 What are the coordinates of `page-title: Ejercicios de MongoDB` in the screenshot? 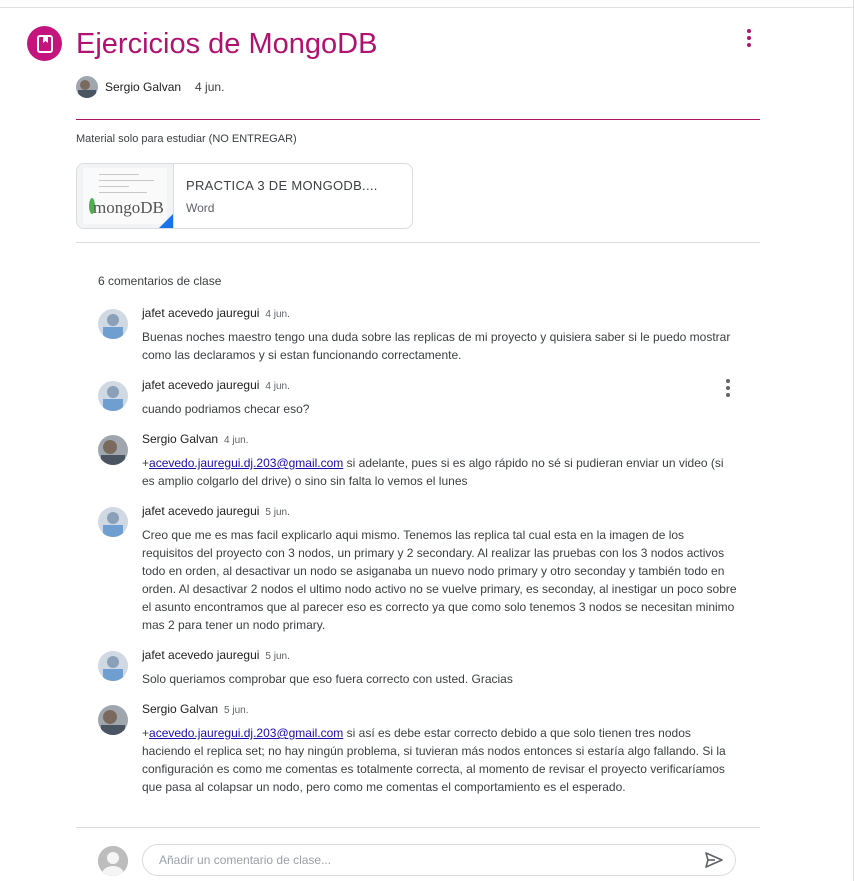 It's located at (227, 44).